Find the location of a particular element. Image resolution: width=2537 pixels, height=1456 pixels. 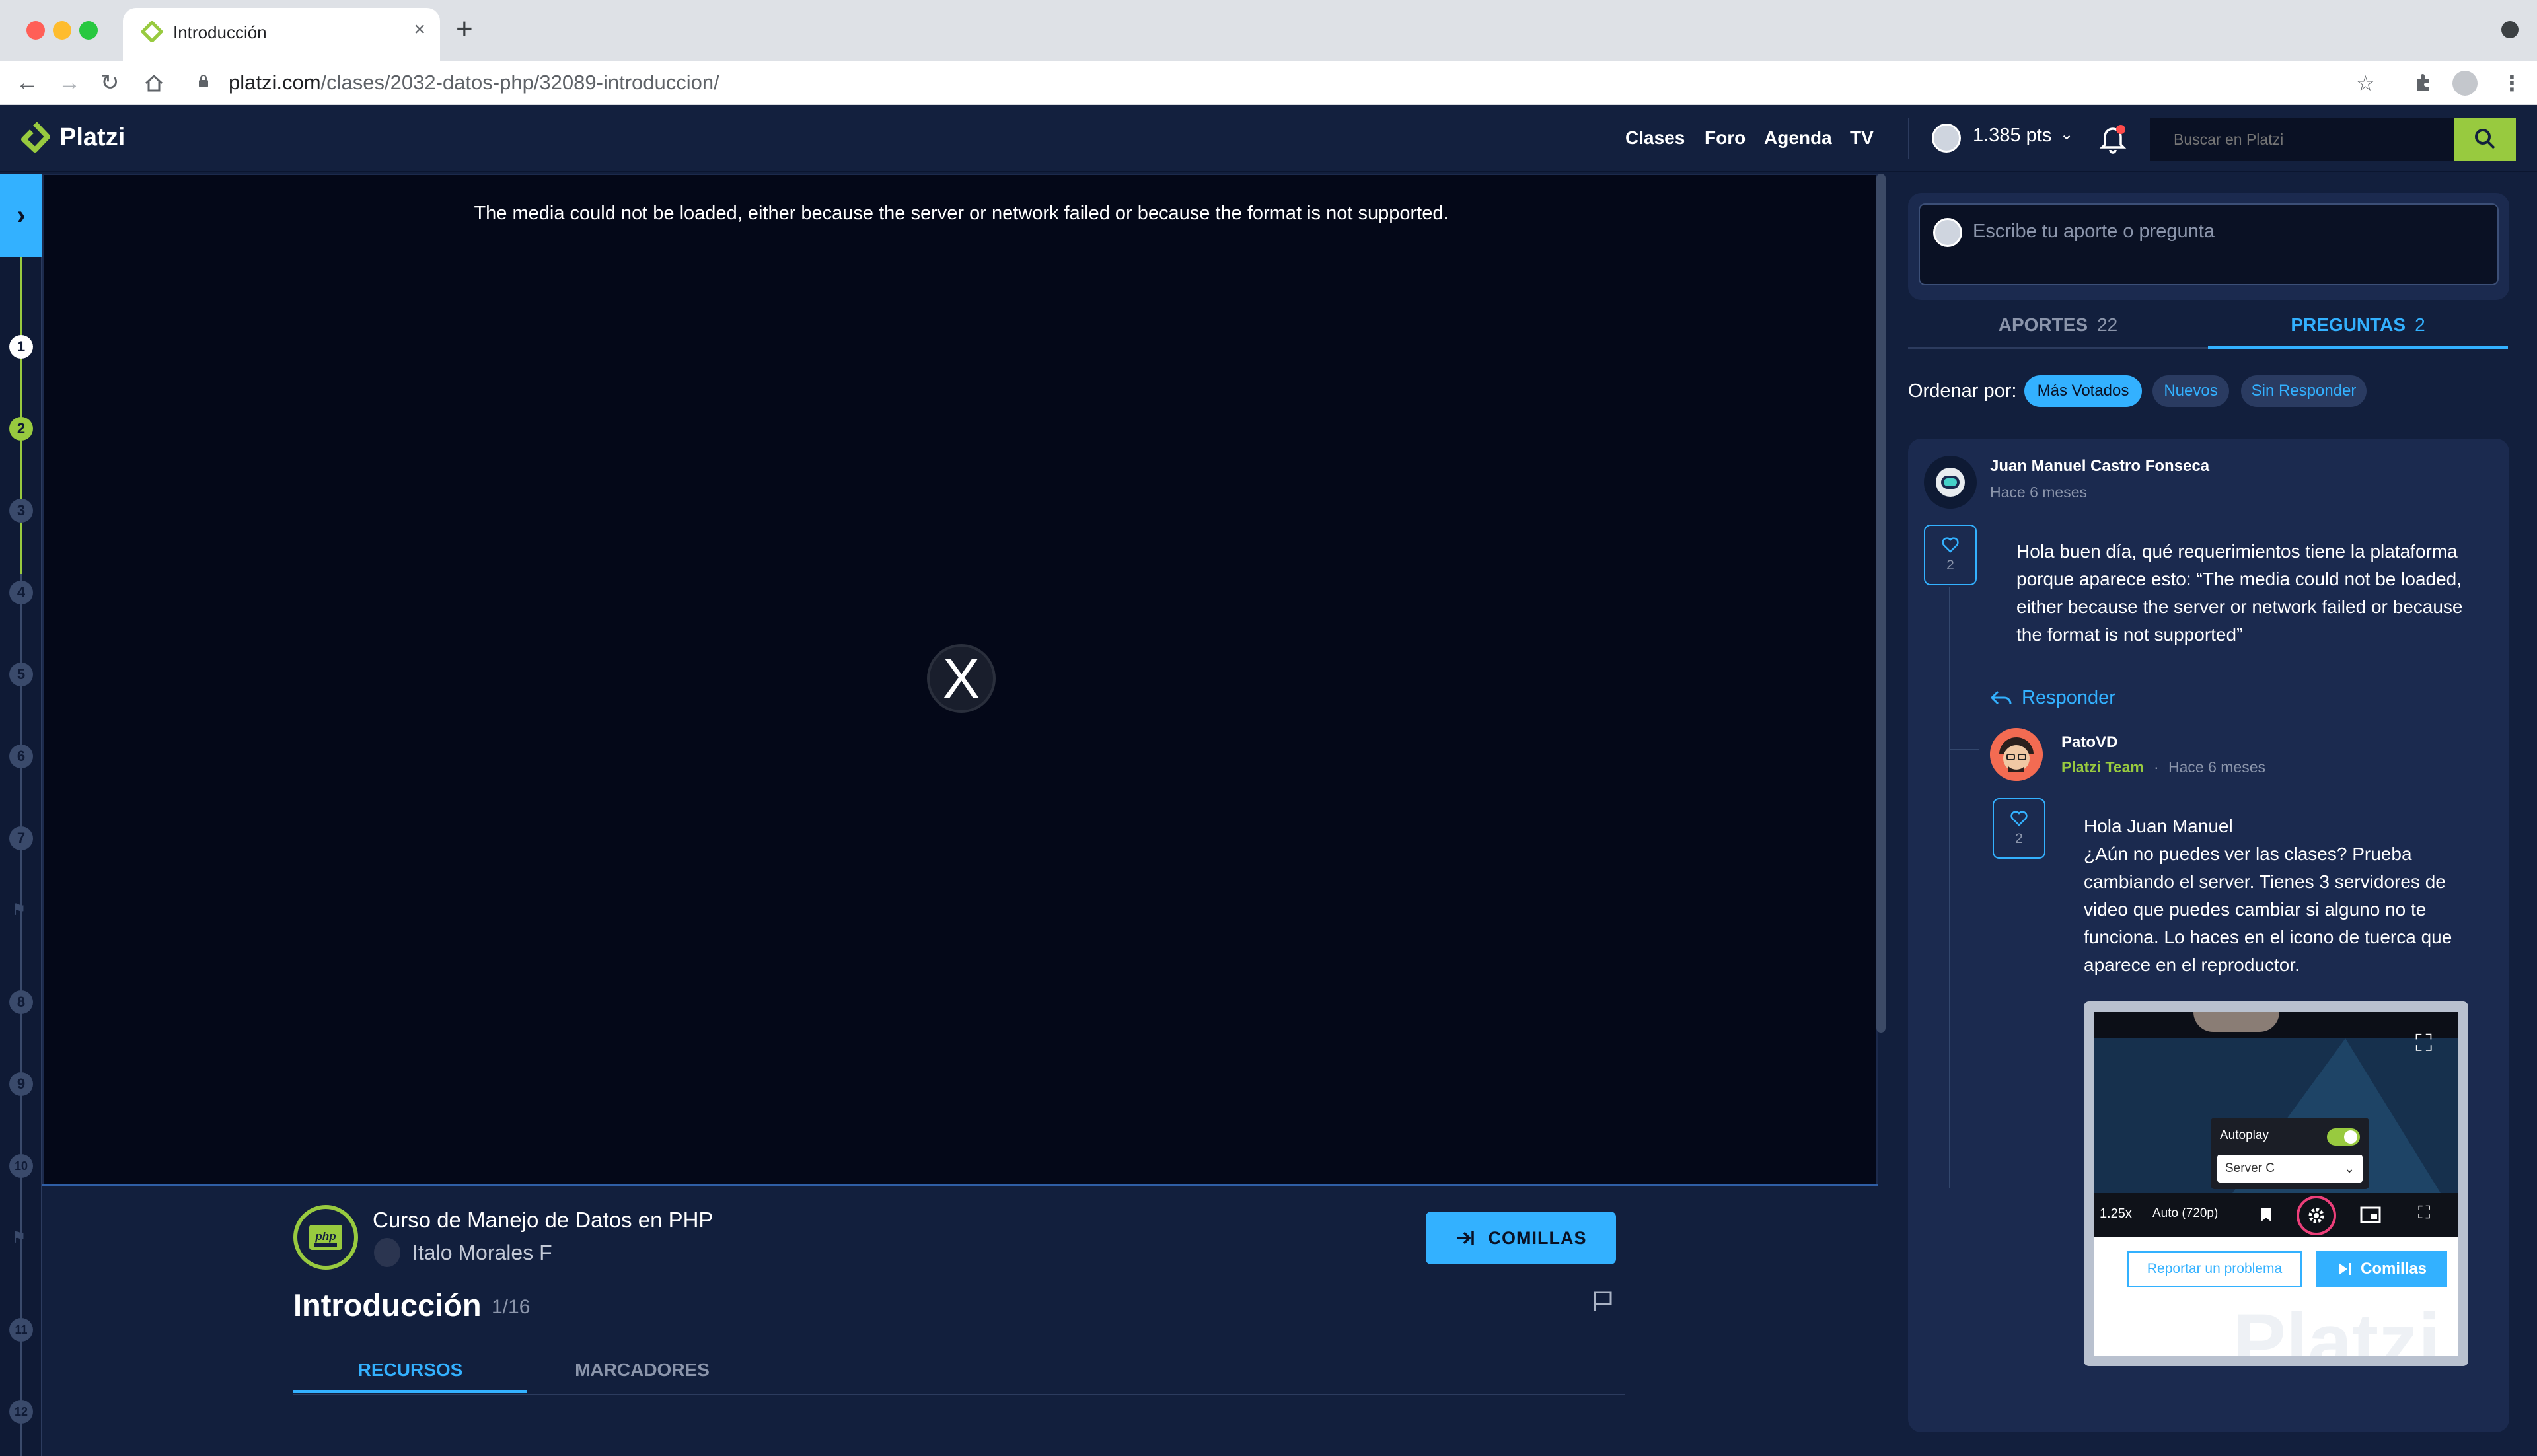

server-option: Server C is located at coordinates (2250, 1168).